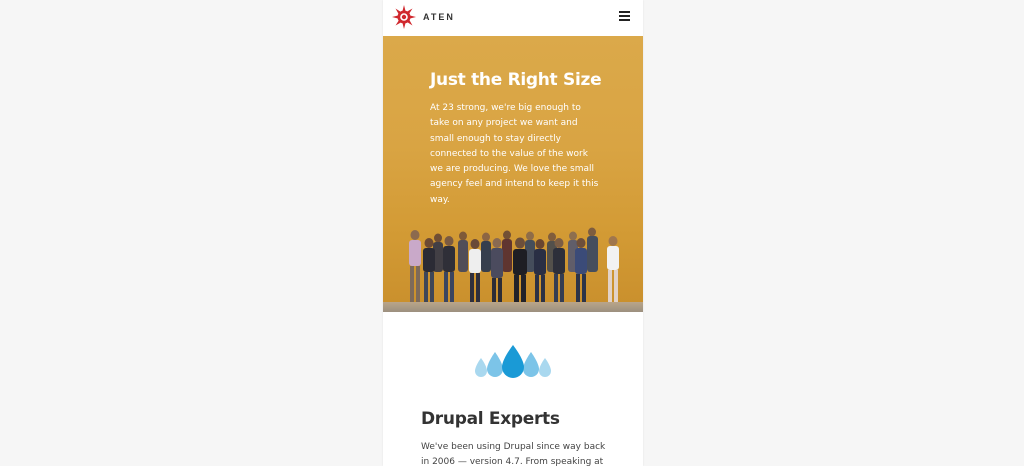 The image size is (1024, 466). What do you see at coordinates (404, 17) in the screenshot?
I see `aten-logo-icon` at bounding box center [404, 17].